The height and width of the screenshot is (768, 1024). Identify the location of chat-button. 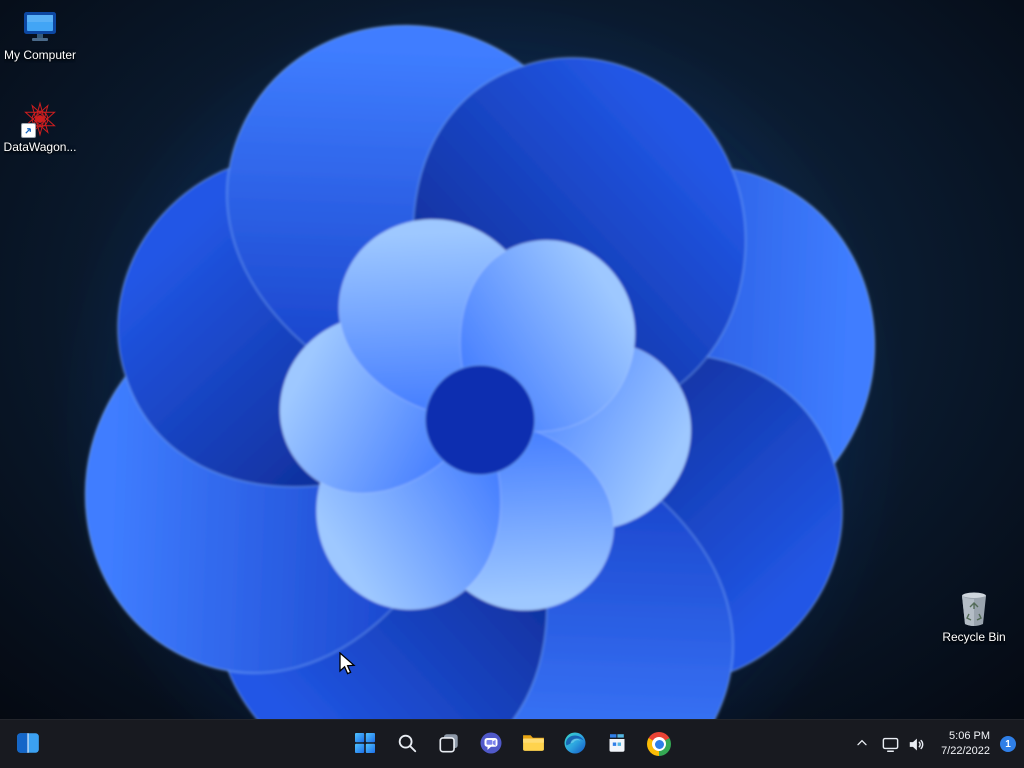
(491, 744).